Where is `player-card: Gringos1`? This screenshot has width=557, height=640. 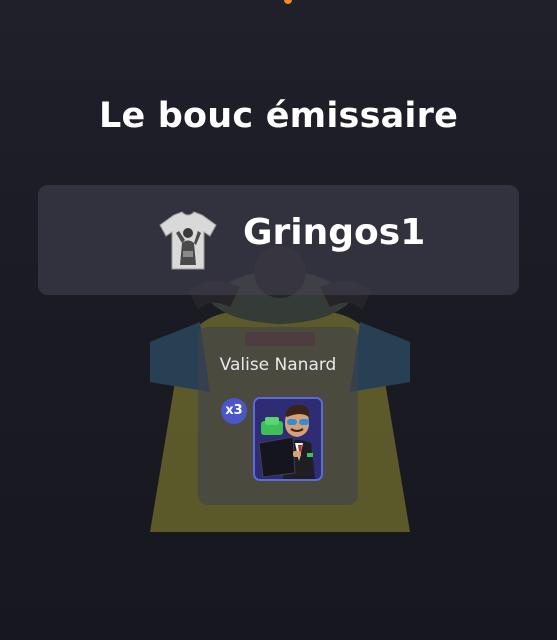
player-card: Gringos1 is located at coordinates (278, 240).